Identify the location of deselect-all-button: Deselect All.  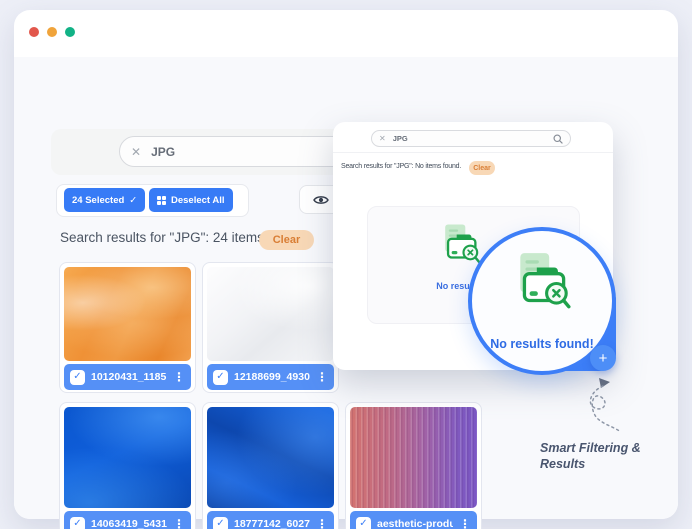
(191, 200).